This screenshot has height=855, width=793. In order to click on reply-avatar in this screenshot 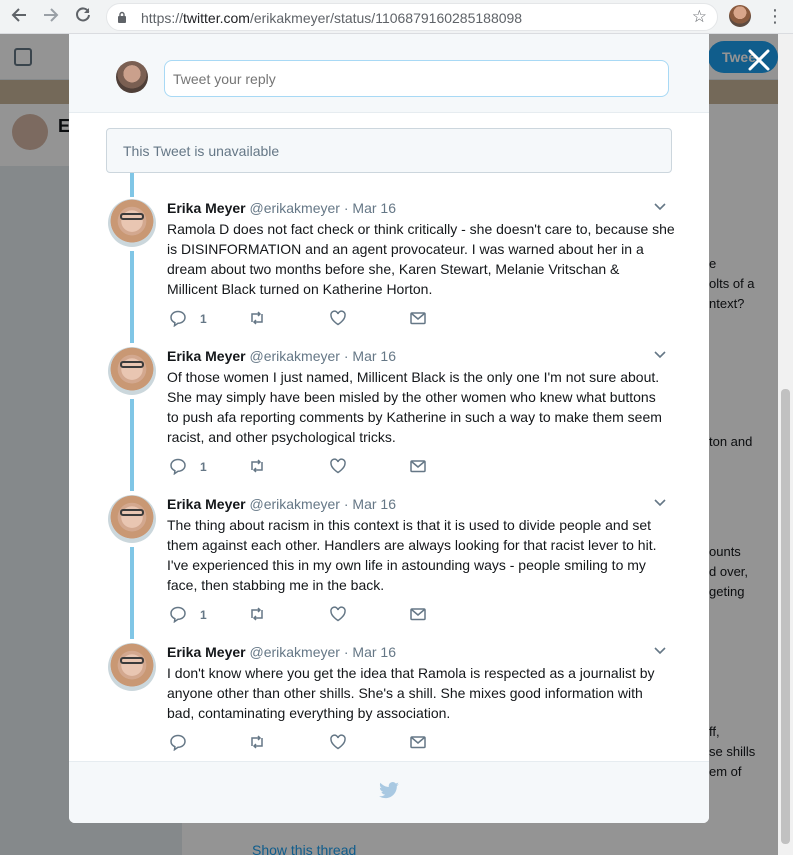, I will do `click(132, 77)`.